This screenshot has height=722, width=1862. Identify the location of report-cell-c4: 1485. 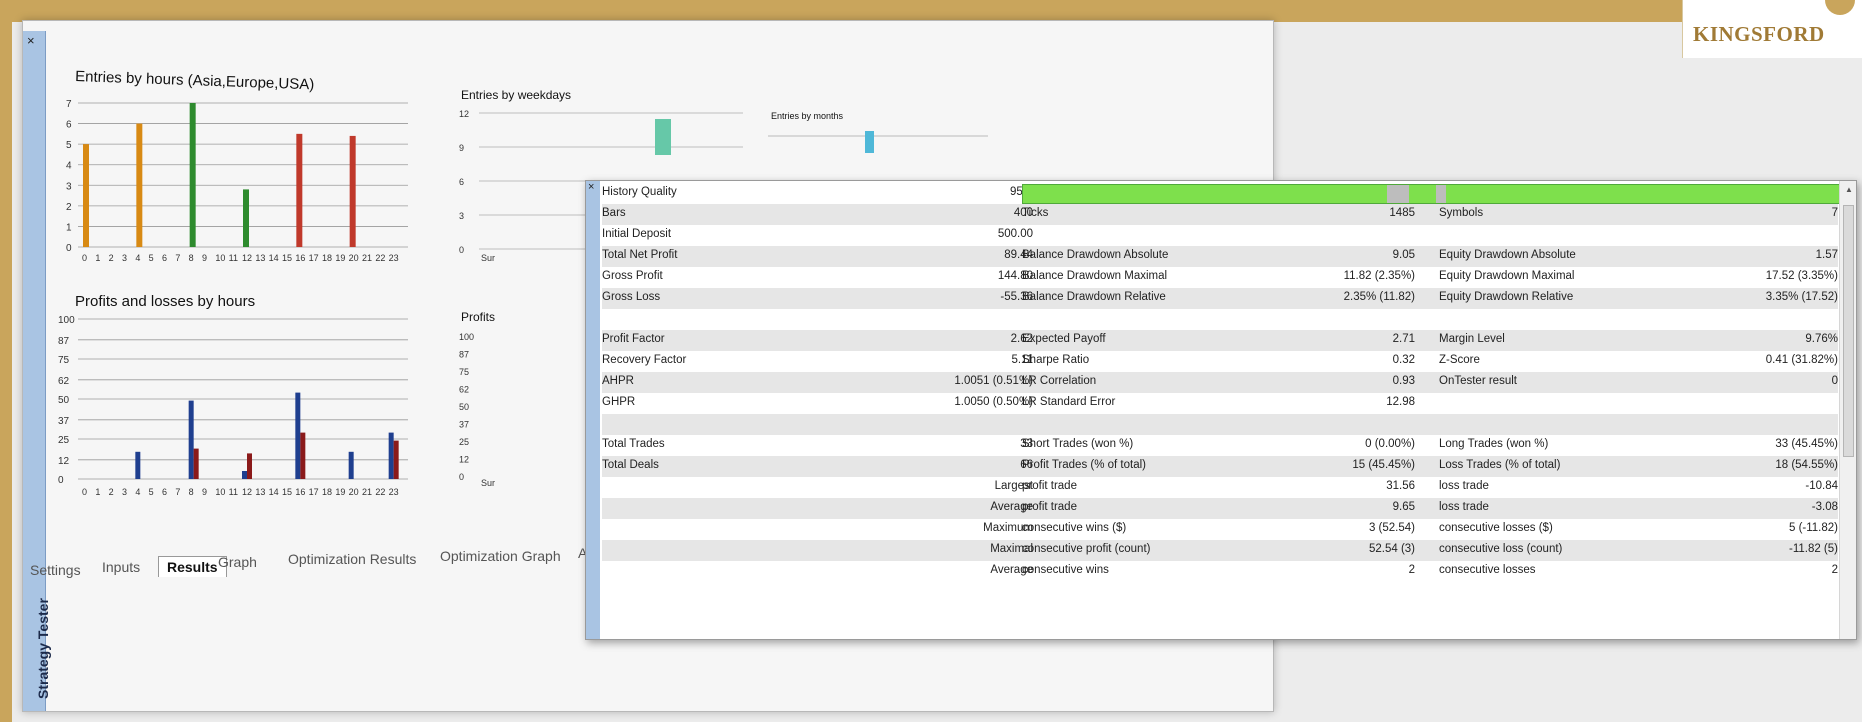
(1402, 213).